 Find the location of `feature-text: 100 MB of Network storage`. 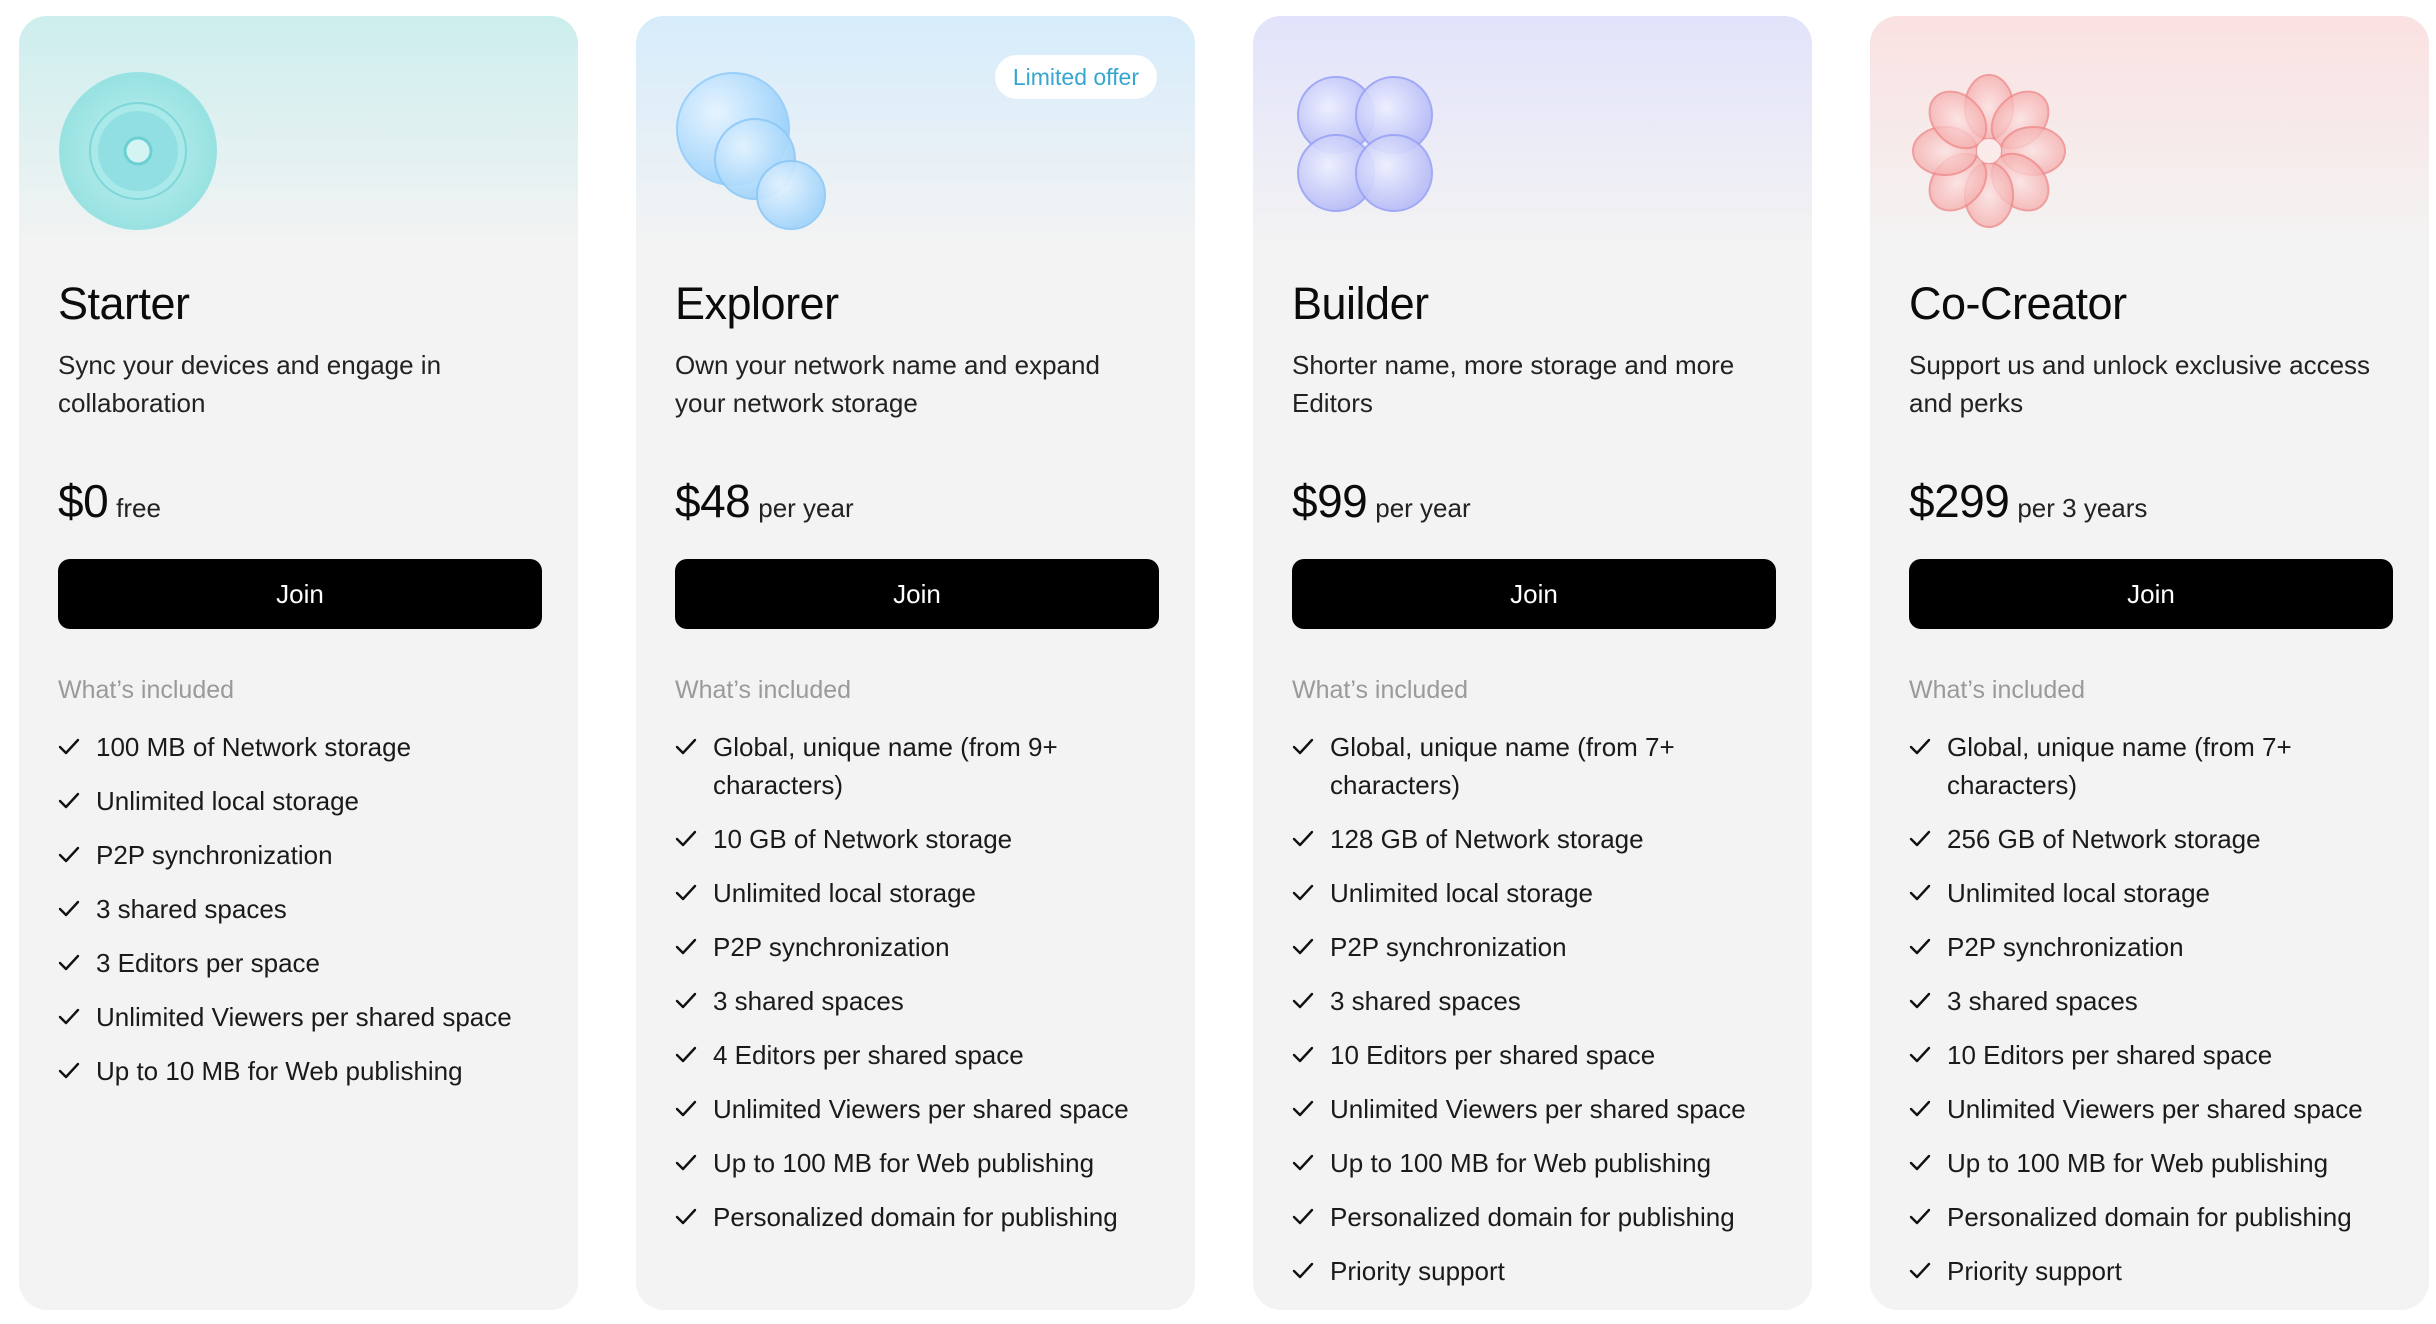

feature-text: 100 MB of Network storage is located at coordinates (254, 747).